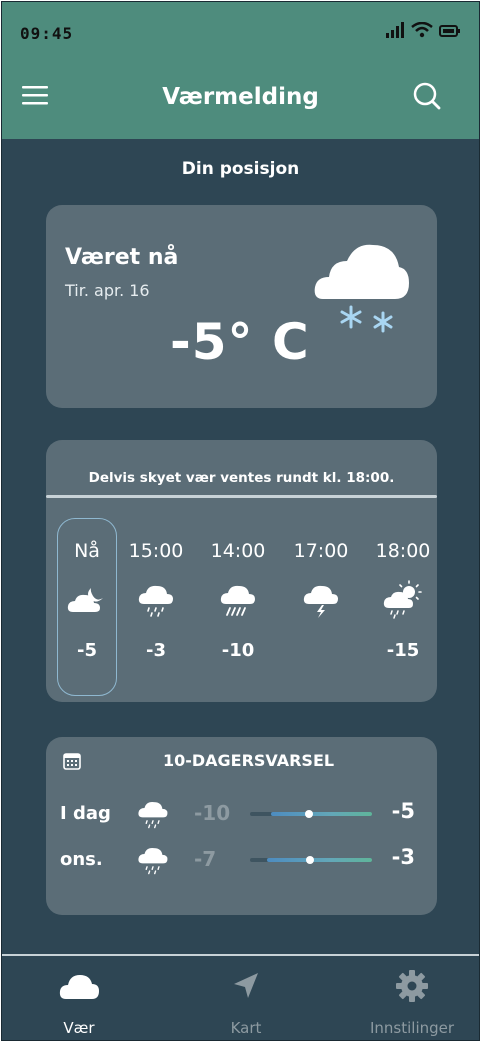 The image size is (482, 1044). What do you see at coordinates (156, 650) in the screenshot?
I see `hour-temperature: -3` at bounding box center [156, 650].